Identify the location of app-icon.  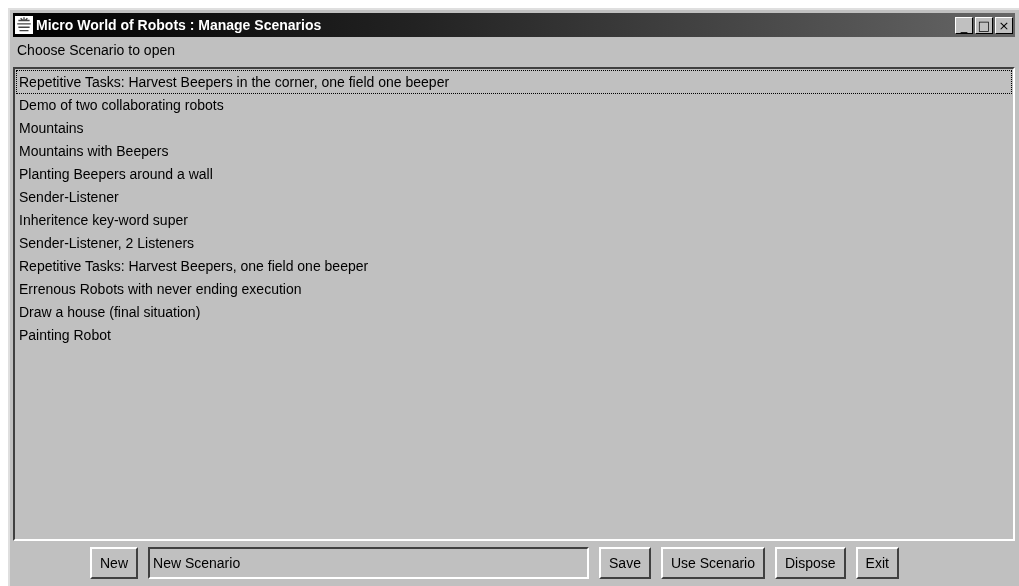
(24, 25).